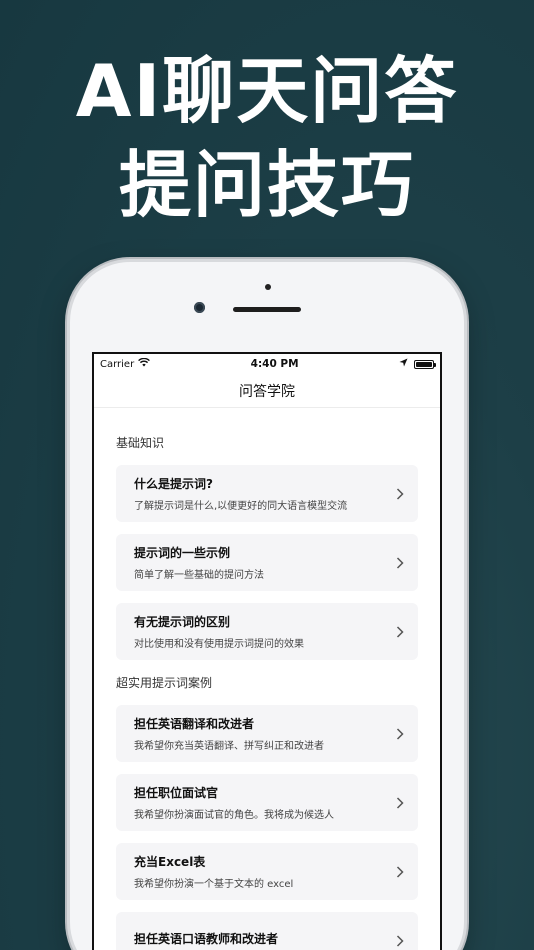  Describe the element at coordinates (199, 307) in the screenshot. I see `front-camera` at that location.